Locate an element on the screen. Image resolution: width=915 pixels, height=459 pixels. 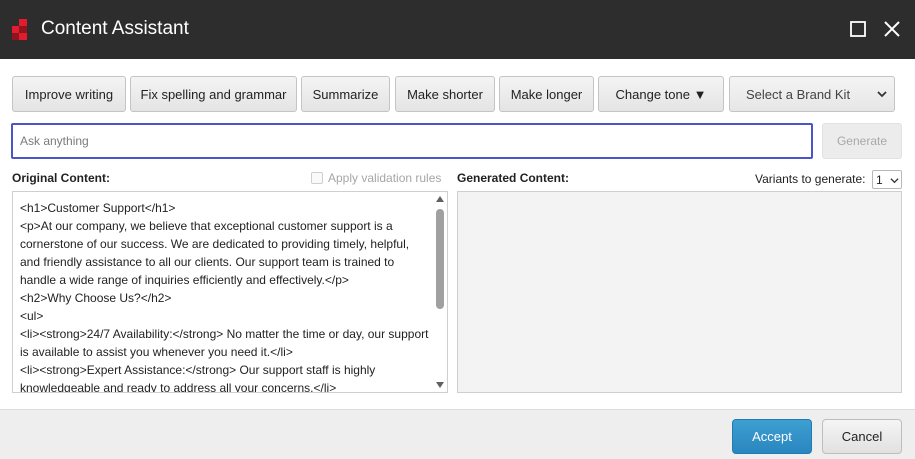
brand-kit-select: Select a Brand Kit is located at coordinates (812, 94).